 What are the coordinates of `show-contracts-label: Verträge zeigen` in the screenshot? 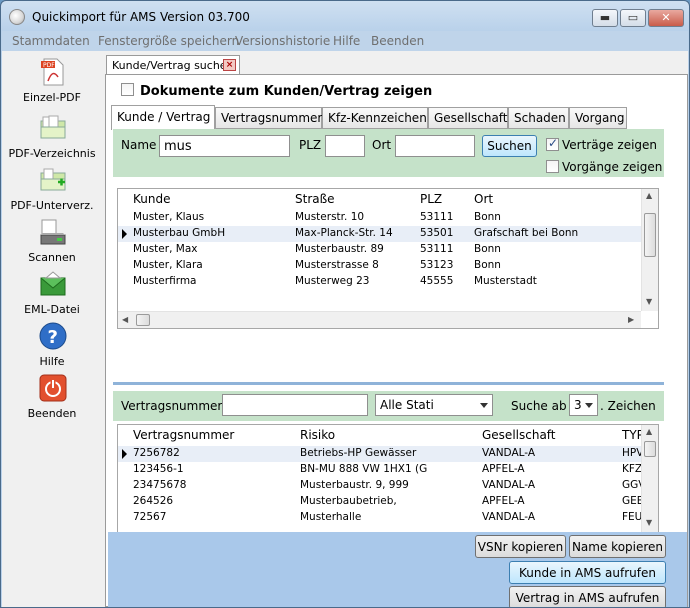 It's located at (610, 145).